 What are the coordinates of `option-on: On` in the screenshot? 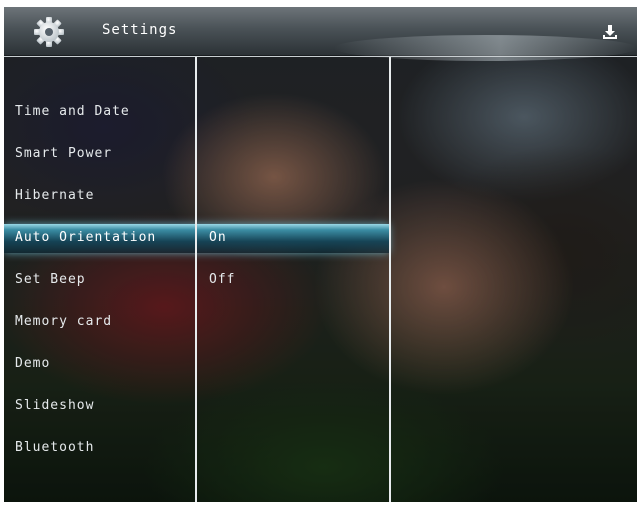 It's located at (298, 238).